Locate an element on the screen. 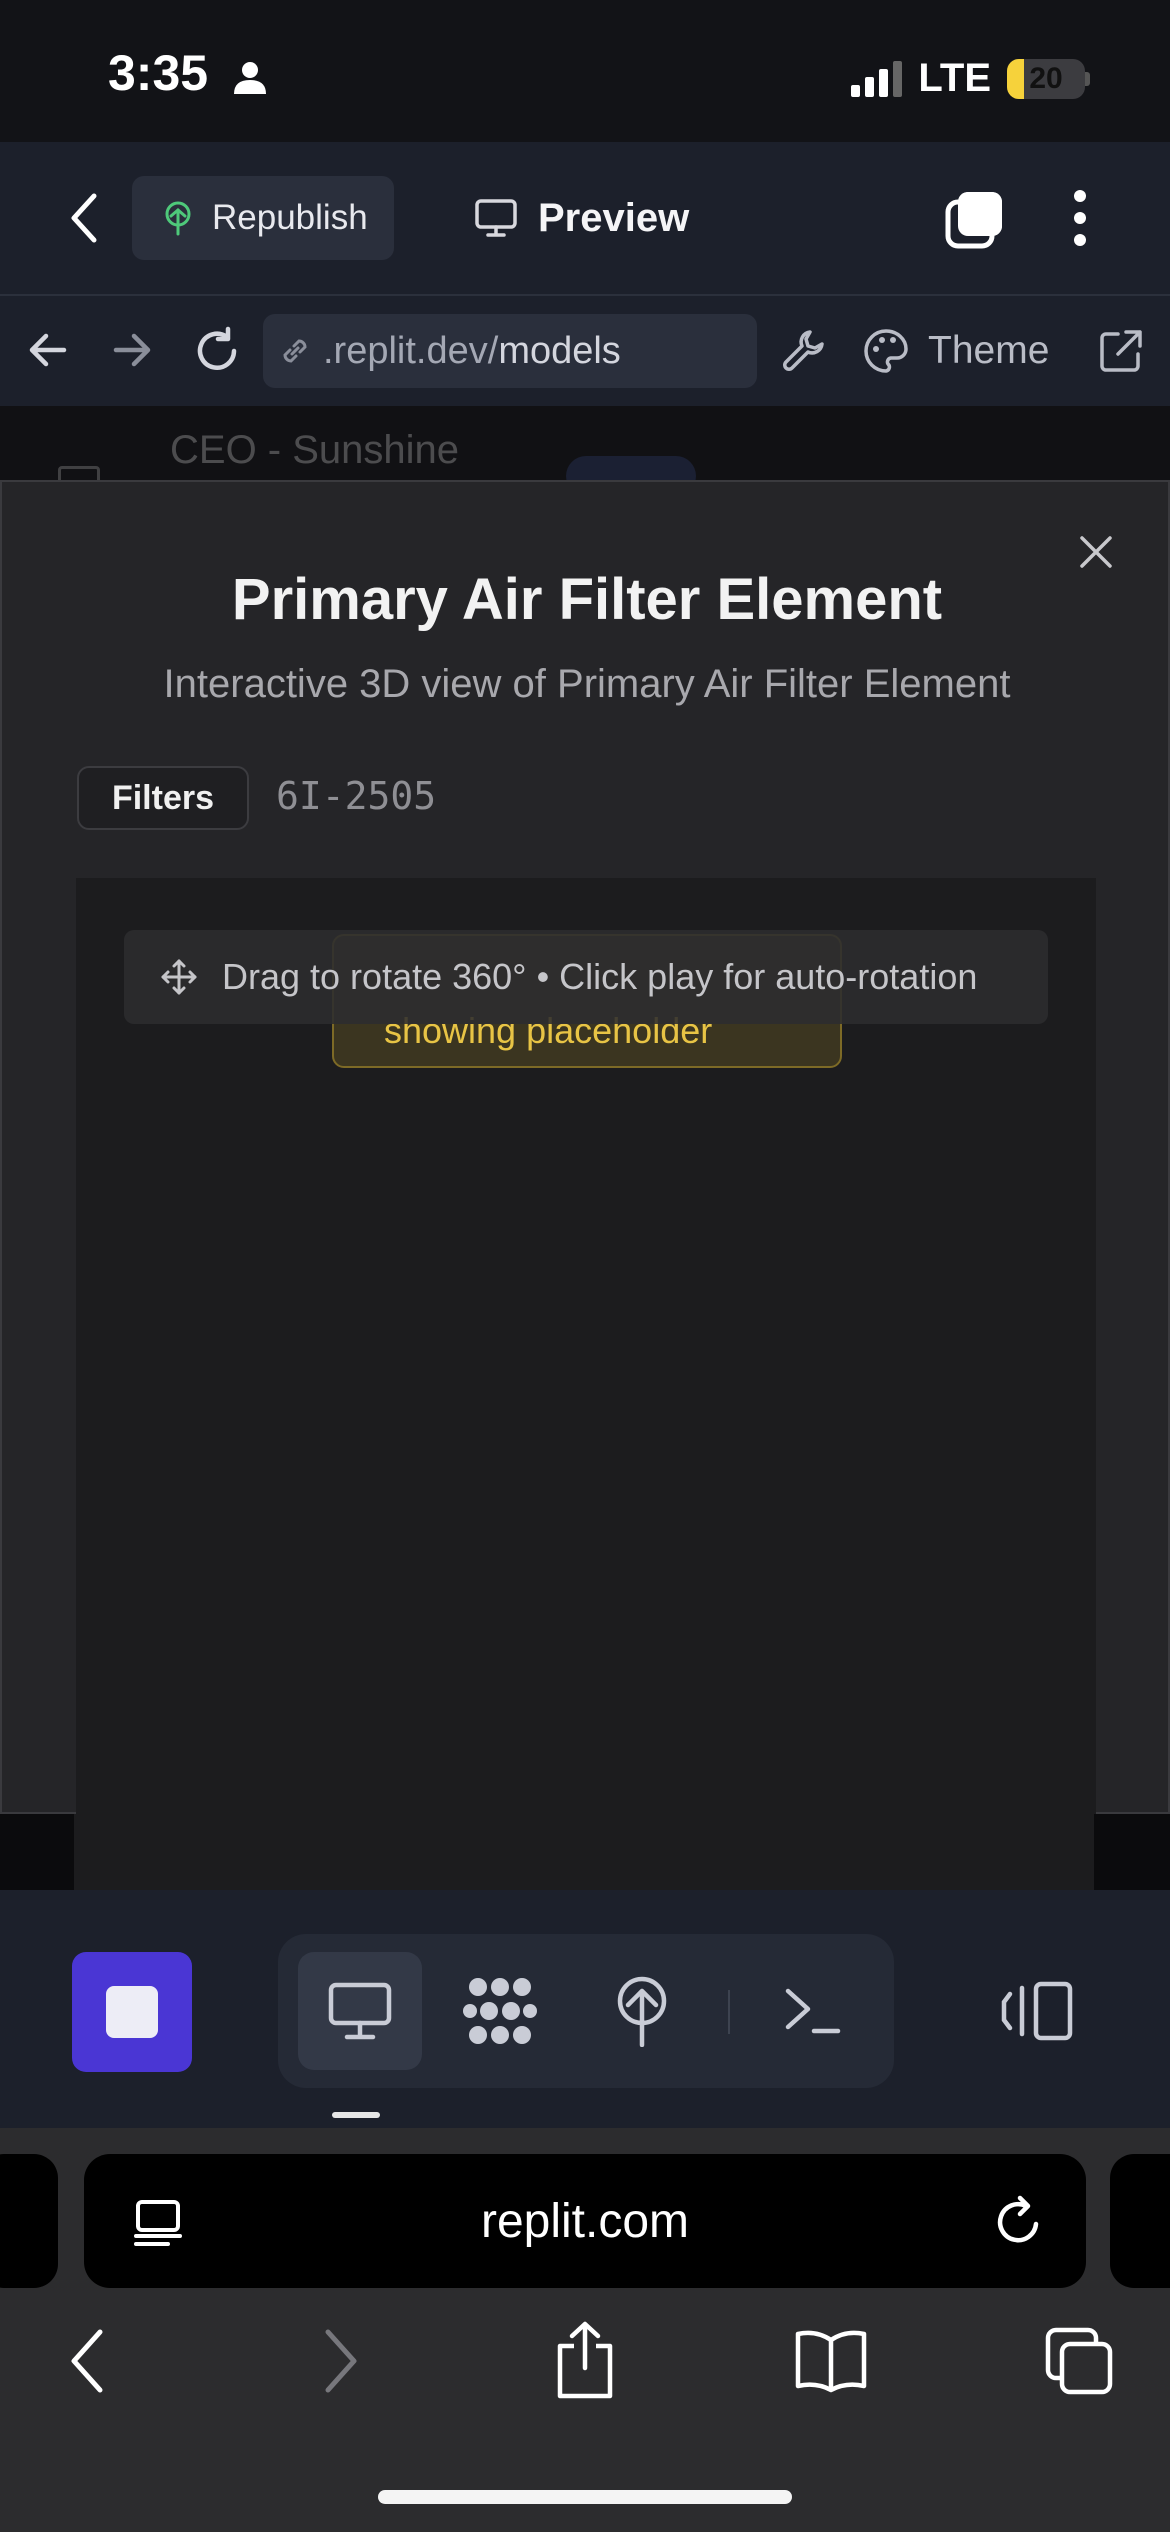 Image resolution: width=1170 pixels, height=2532 pixels. arrow-left-icon is located at coordinates (48, 350).